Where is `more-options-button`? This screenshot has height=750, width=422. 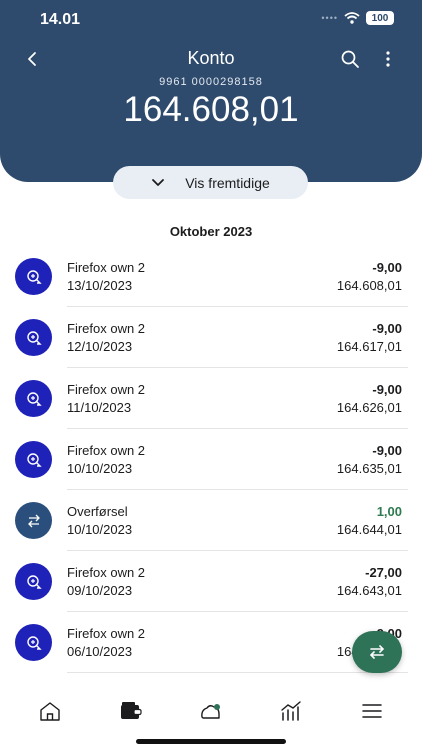 more-options-button is located at coordinates (388, 59).